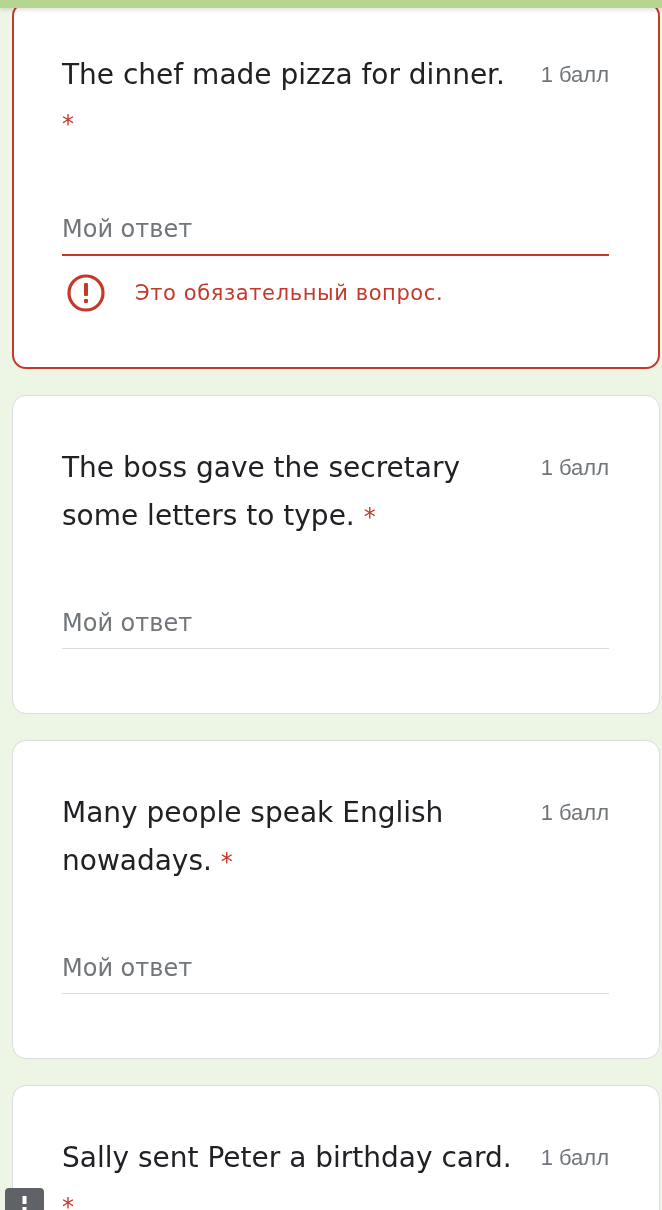  I want to click on error-icon, so click(86, 293).